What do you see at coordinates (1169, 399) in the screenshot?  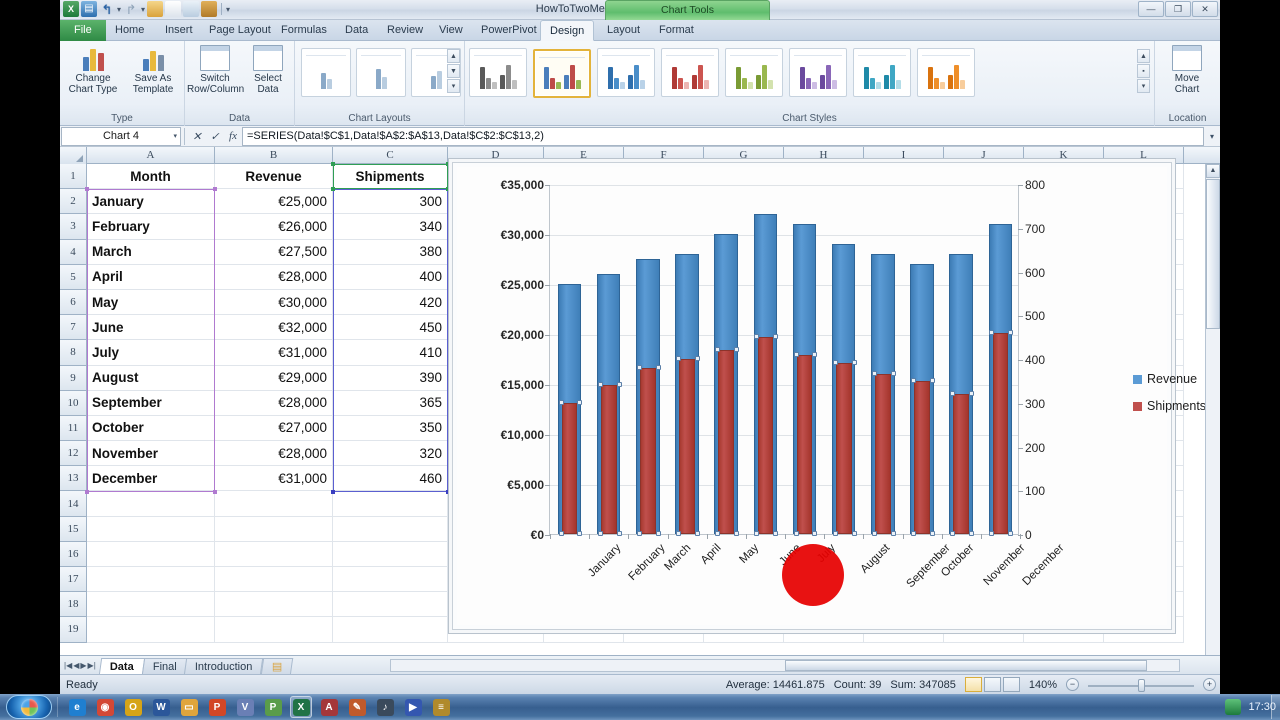 I see `chart-legend: Revenue Shipments` at bounding box center [1169, 399].